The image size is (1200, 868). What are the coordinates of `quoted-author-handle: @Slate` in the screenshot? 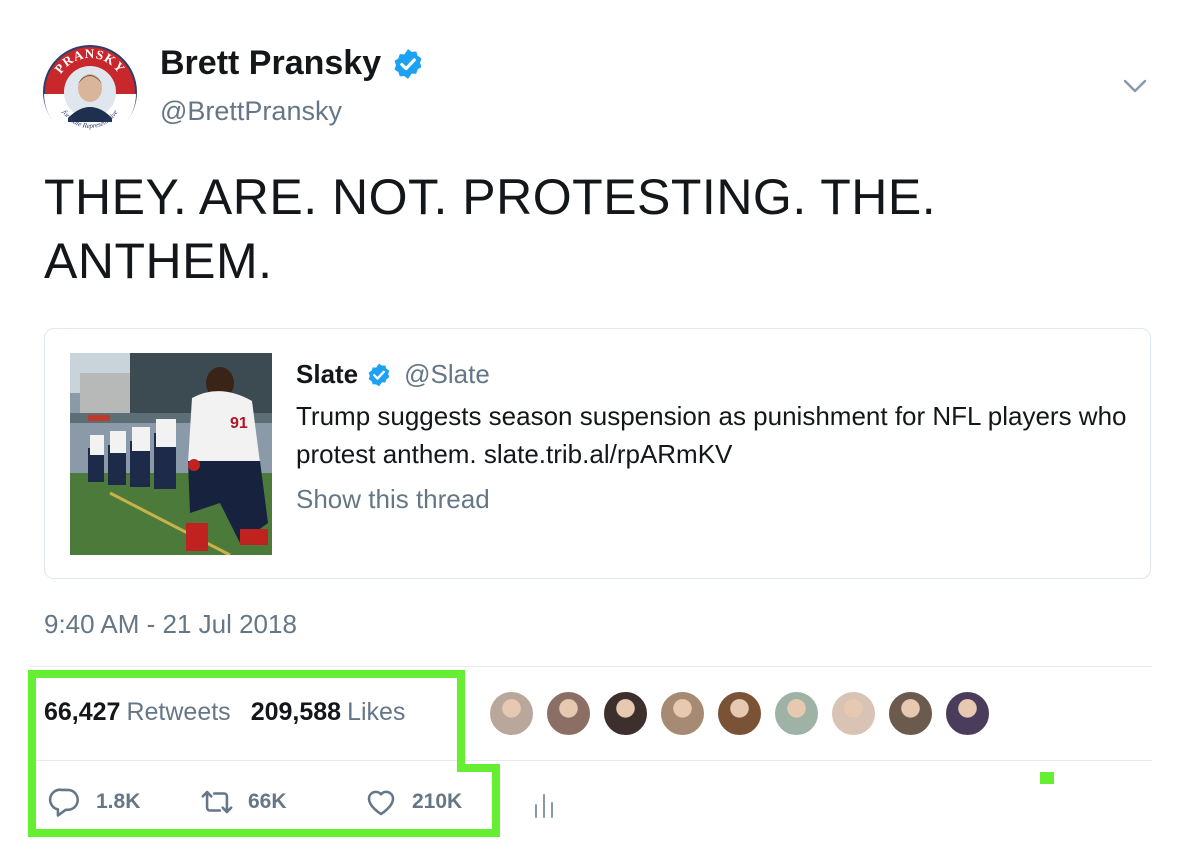 It's located at (447, 374).